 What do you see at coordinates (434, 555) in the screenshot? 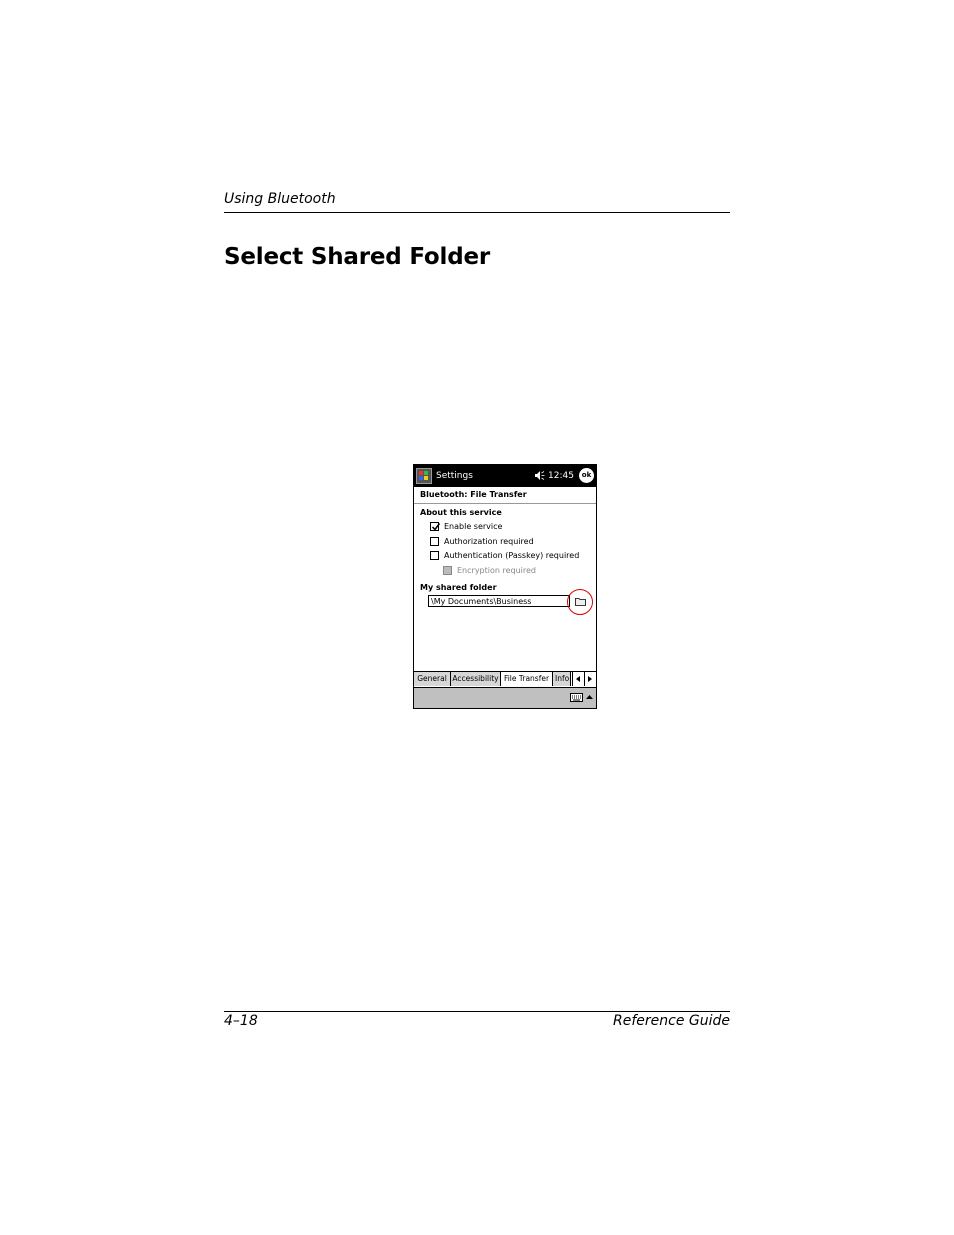
I see `authentication-checkbox` at bounding box center [434, 555].